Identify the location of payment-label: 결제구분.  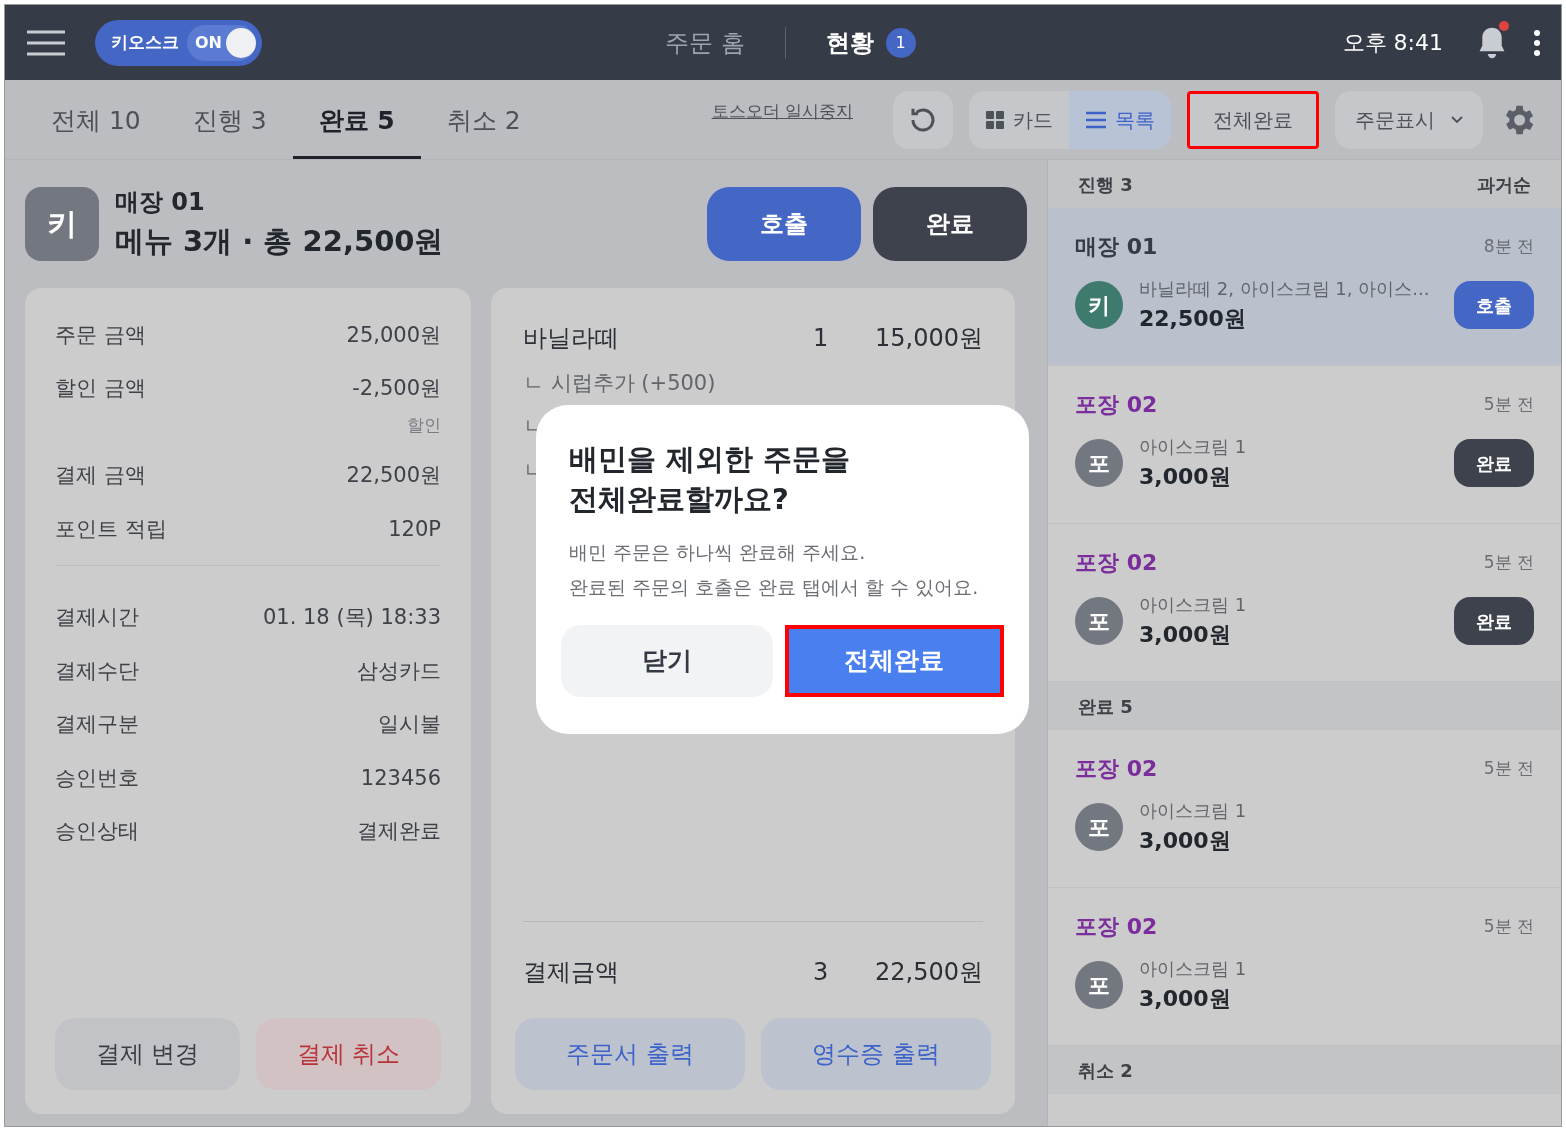
(97, 724).